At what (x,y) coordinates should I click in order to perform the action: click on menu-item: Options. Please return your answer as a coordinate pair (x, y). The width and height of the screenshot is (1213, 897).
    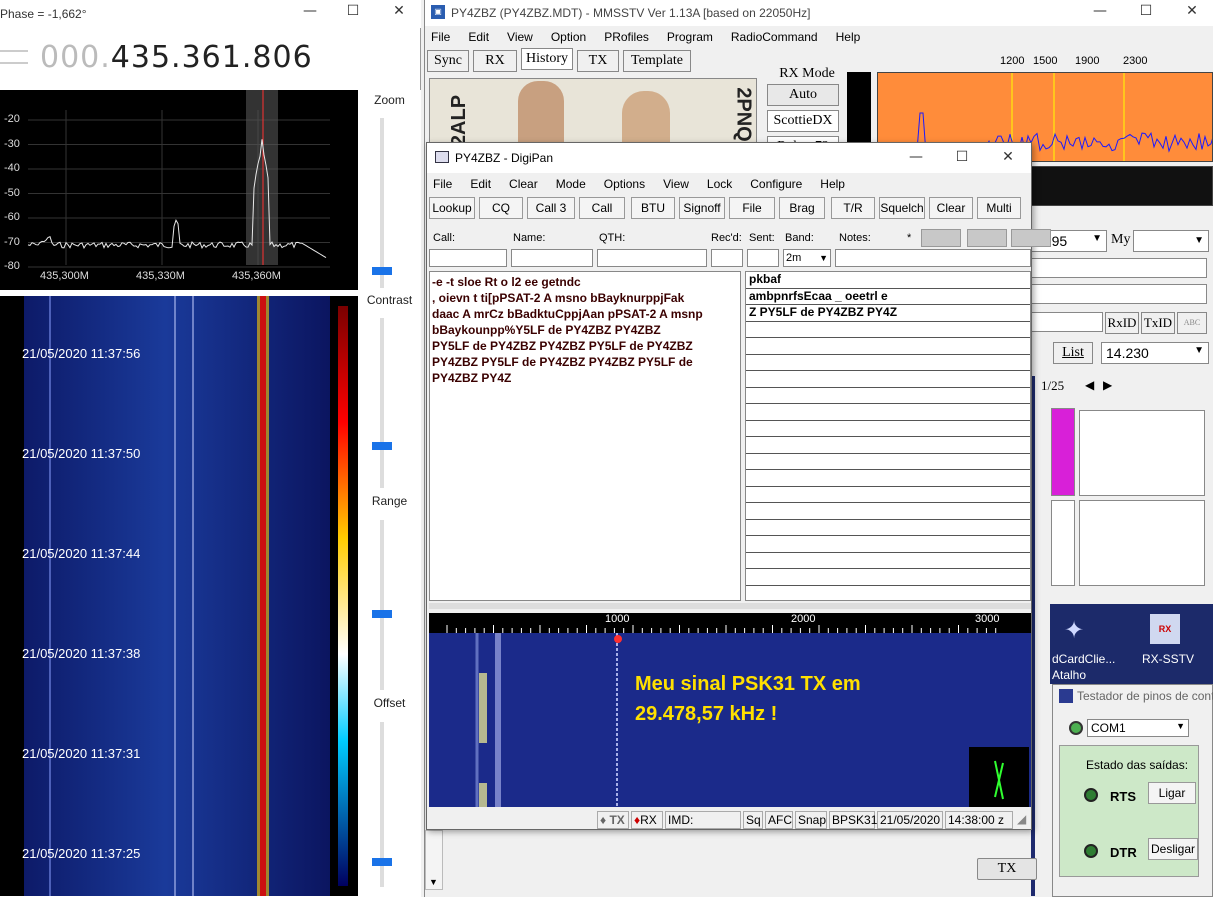
    Looking at the image, I should click on (624, 184).